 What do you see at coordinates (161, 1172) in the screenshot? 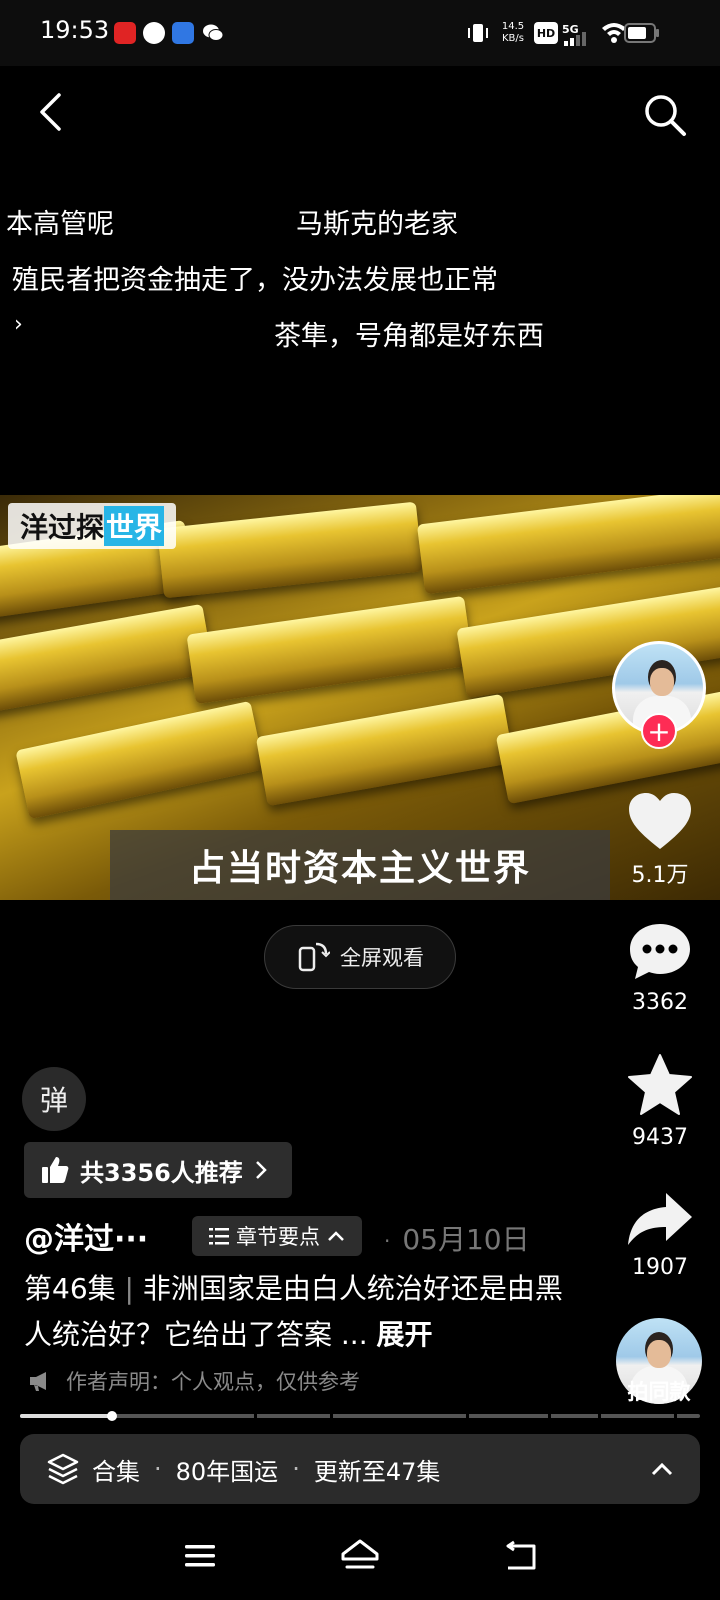
I see `recommend-label: 共3356人推荐` at bounding box center [161, 1172].